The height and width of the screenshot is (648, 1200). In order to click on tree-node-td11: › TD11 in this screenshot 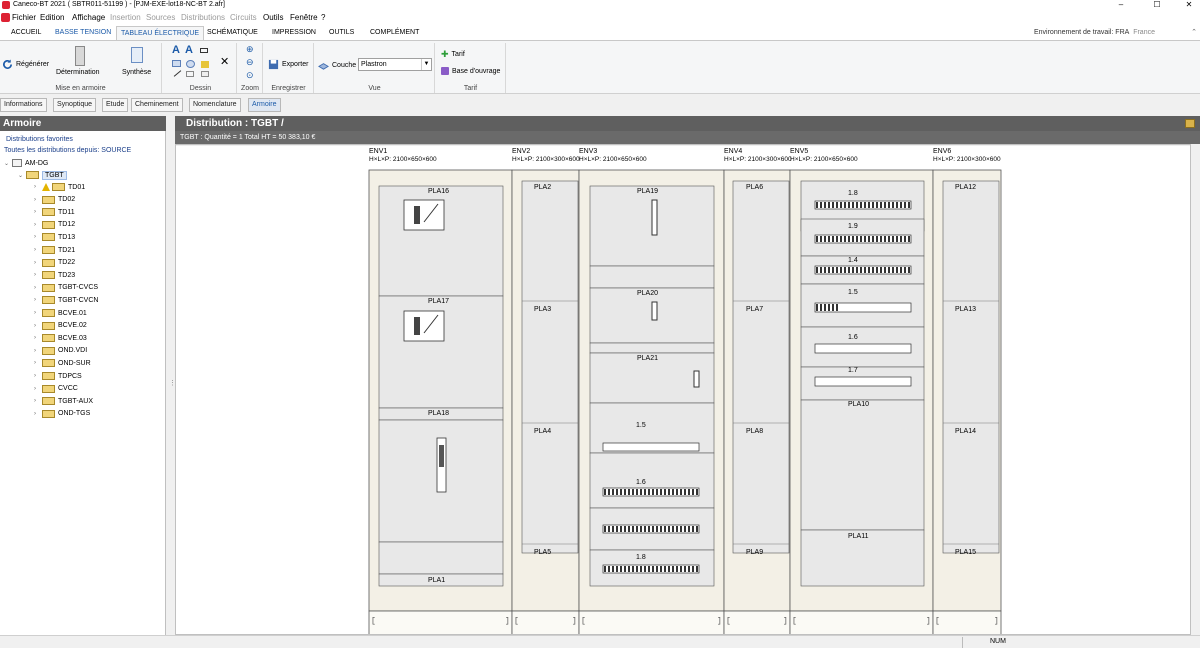, I will do `click(54, 212)`.